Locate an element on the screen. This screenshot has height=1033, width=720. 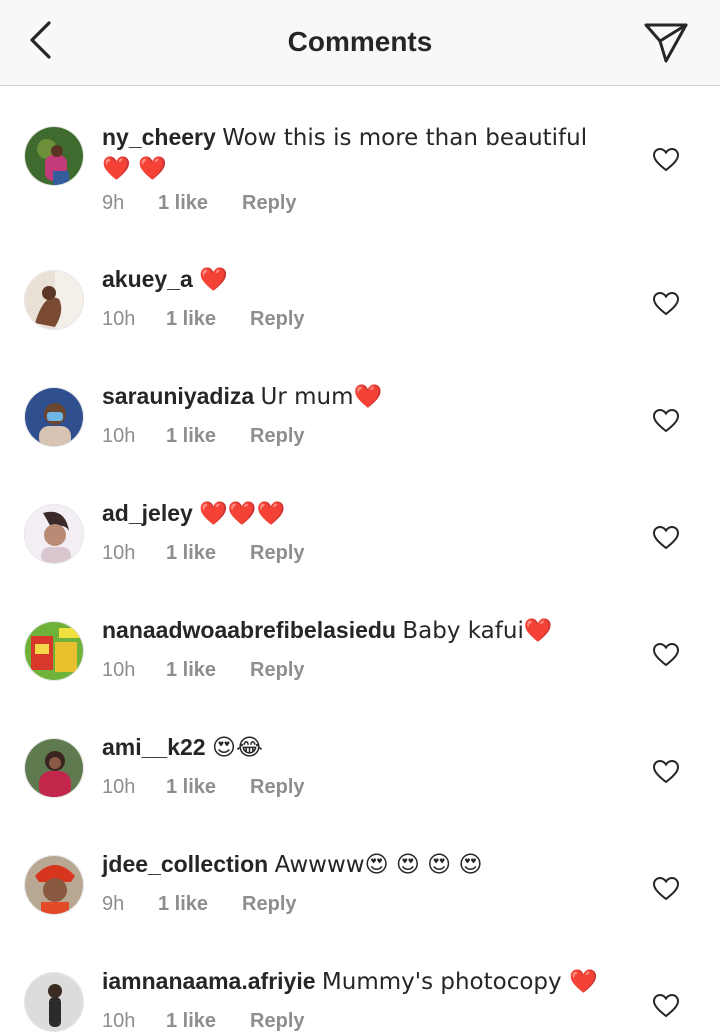
page-title: Comments is located at coordinates (360, 41).